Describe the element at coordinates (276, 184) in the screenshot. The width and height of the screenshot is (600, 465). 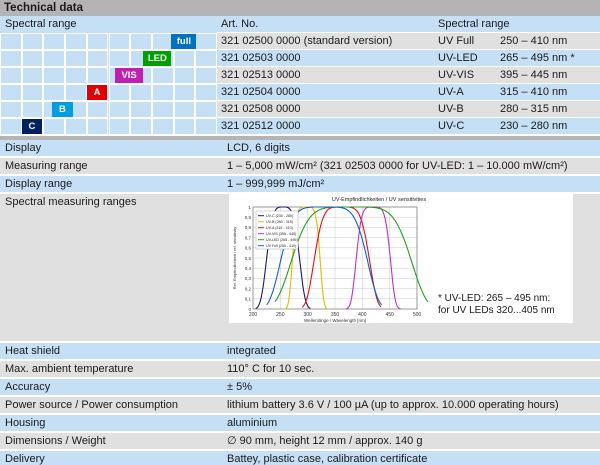
I see `spec-value: 1 – 999,999 mJ/cm²` at that location.